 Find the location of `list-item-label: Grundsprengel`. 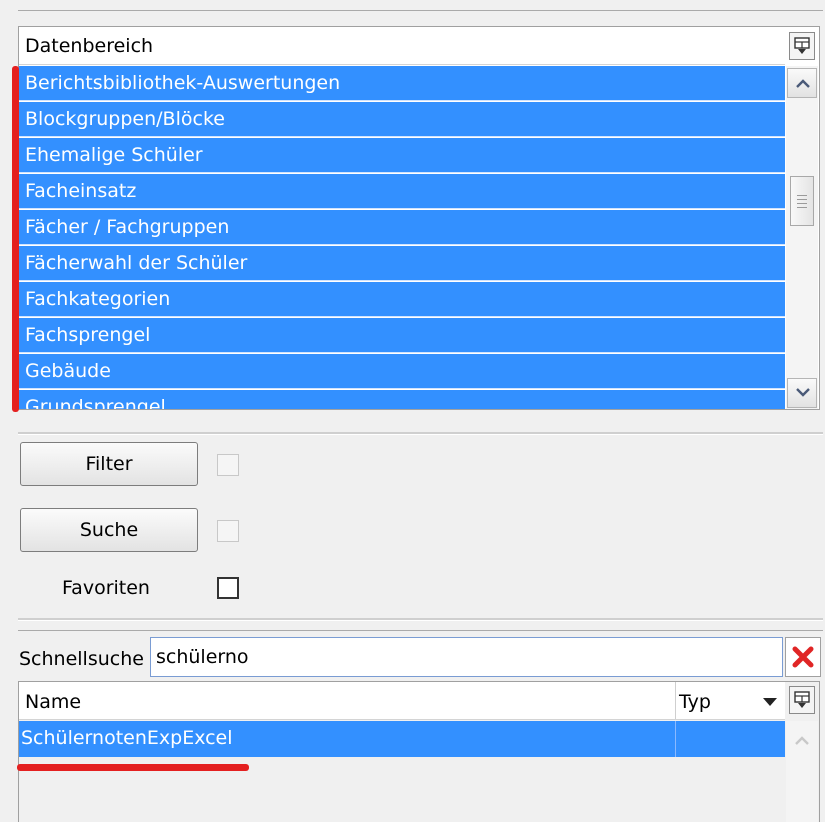

list-item-label: Grundsprengel is located at coordinates (95, 402).